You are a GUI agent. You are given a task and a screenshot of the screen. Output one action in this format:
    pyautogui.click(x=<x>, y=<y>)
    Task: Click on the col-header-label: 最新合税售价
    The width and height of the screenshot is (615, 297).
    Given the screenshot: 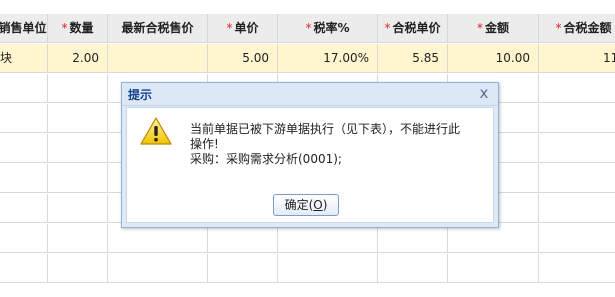 What is the action you would take?
    pyautogui.click(x=157, y=28)
    